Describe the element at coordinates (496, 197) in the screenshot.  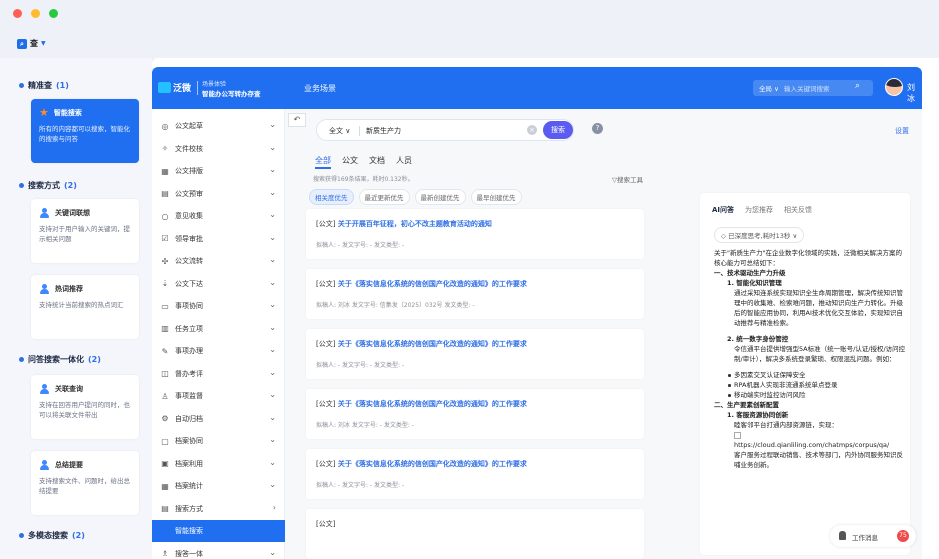
I see `sort-oldest: 最早创建优先` at that location.